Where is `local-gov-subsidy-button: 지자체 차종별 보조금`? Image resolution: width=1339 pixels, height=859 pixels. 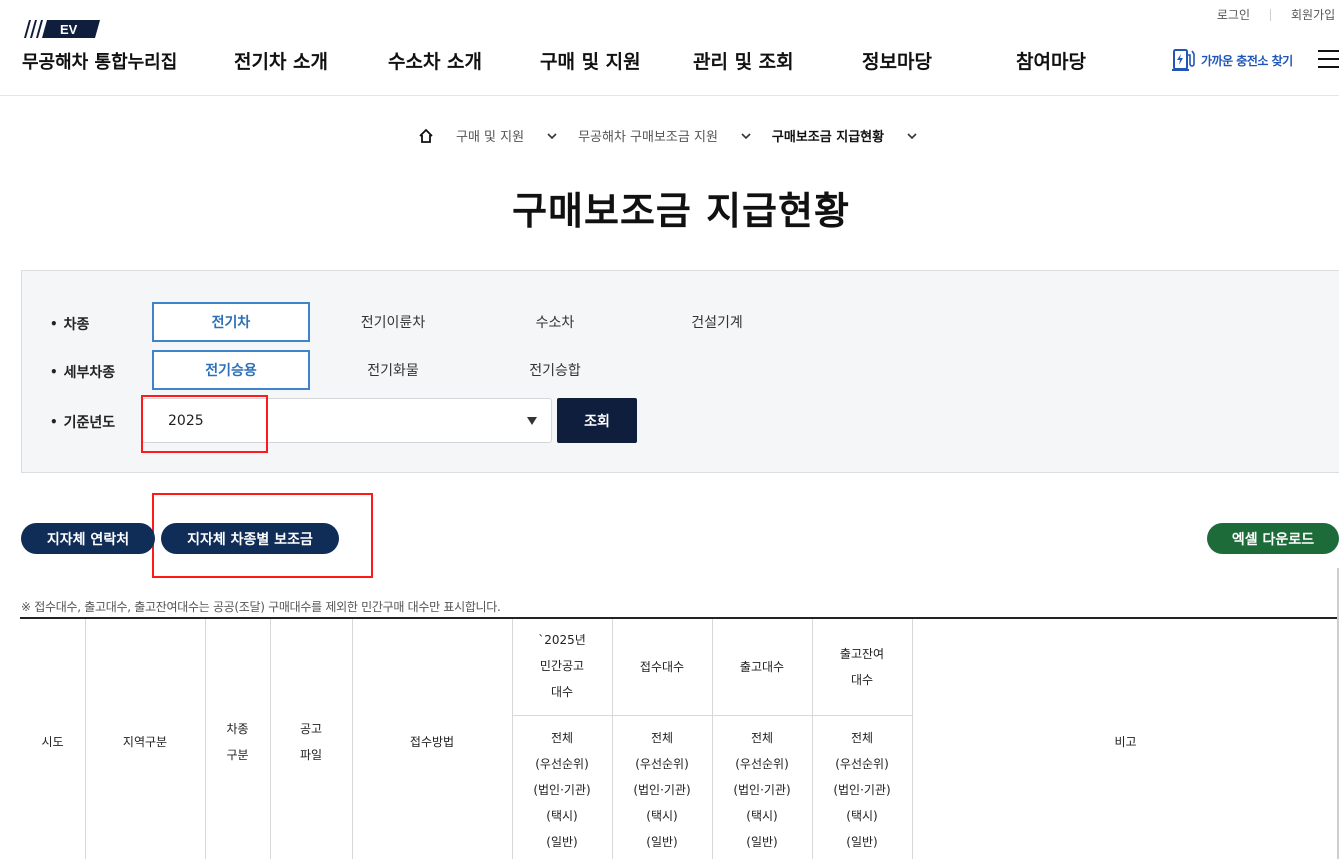
local-gov-subsidy-button: 지자체 차종별 보조금 is located at coordinates (250, 538).